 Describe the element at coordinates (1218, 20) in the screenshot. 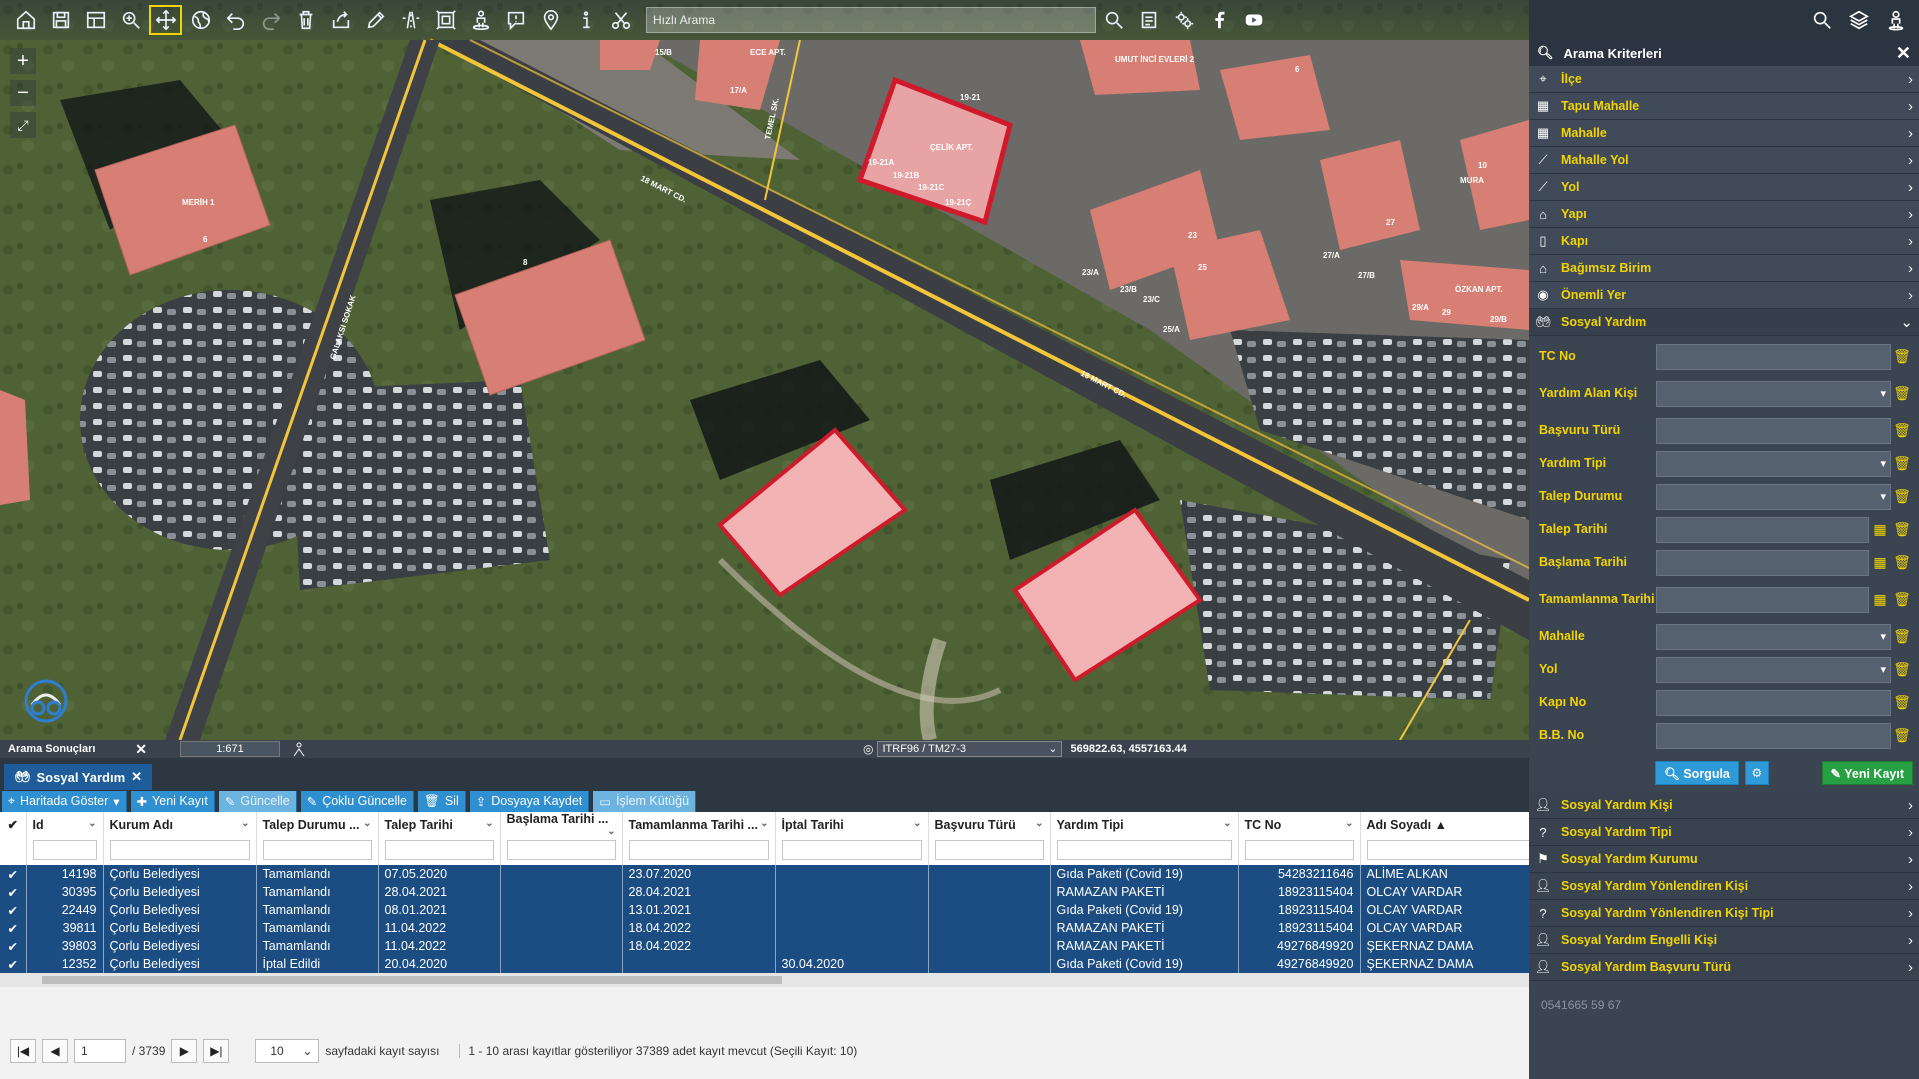

I see `facebook-icon` at that location.